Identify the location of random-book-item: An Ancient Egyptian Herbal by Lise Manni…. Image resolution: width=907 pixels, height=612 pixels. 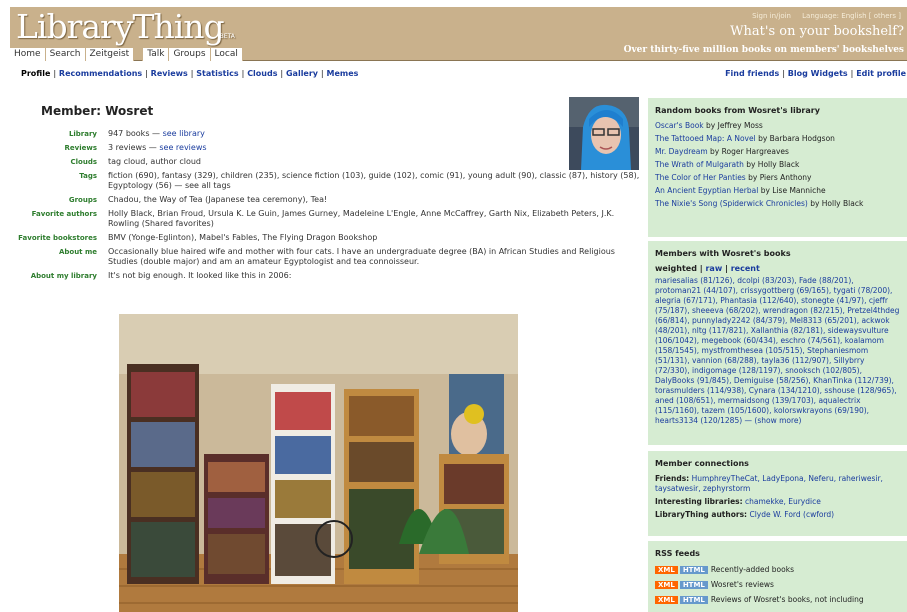
(740, 190).